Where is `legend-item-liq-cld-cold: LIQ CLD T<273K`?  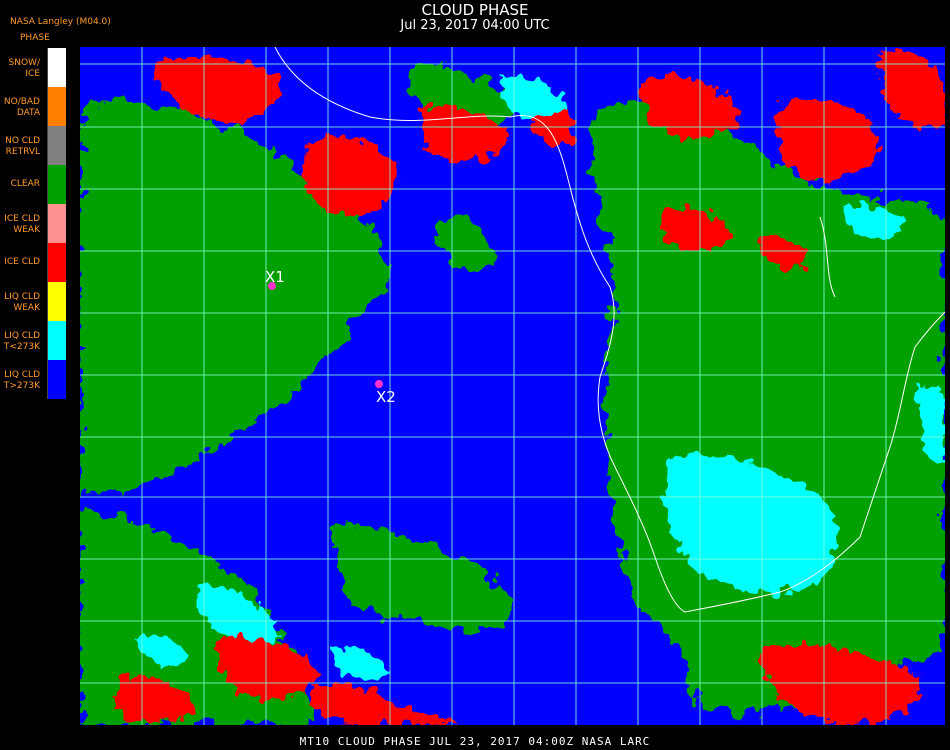 legend-item-liq-cld-cold: LIQ CLD T<273K is located at coordinates (33, 340).